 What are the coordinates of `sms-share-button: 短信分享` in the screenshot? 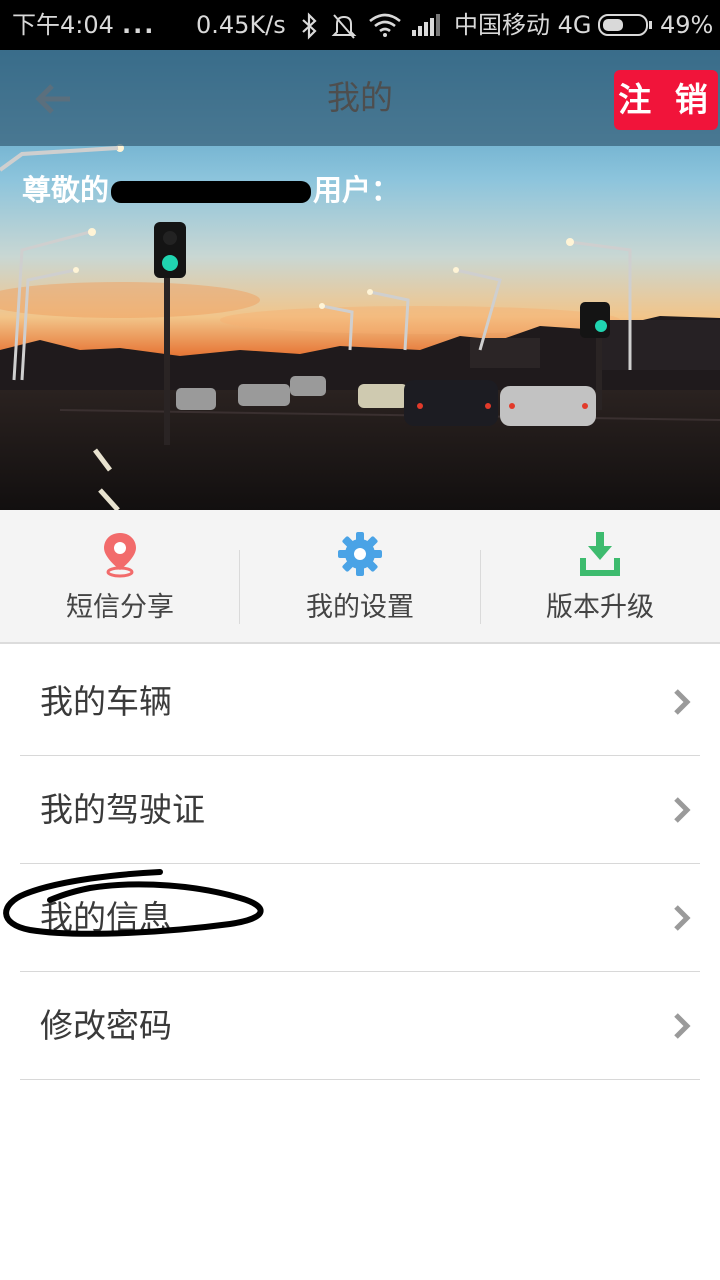 It's located at (120, 577).